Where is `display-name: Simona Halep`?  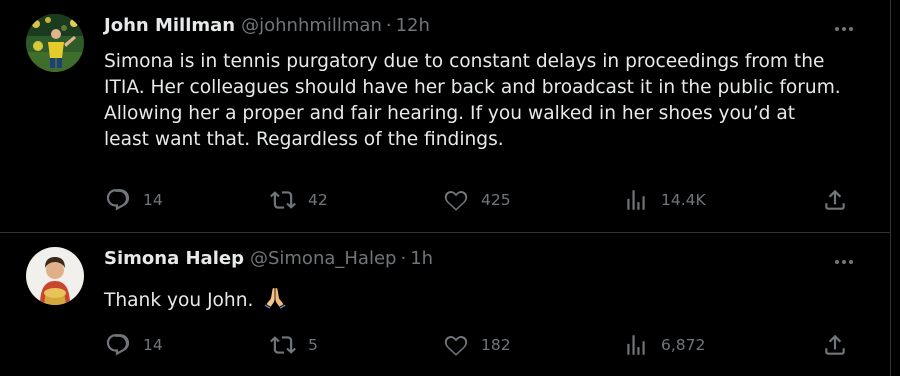
display-name: Simona Halep is located at coordinates (174, 258).